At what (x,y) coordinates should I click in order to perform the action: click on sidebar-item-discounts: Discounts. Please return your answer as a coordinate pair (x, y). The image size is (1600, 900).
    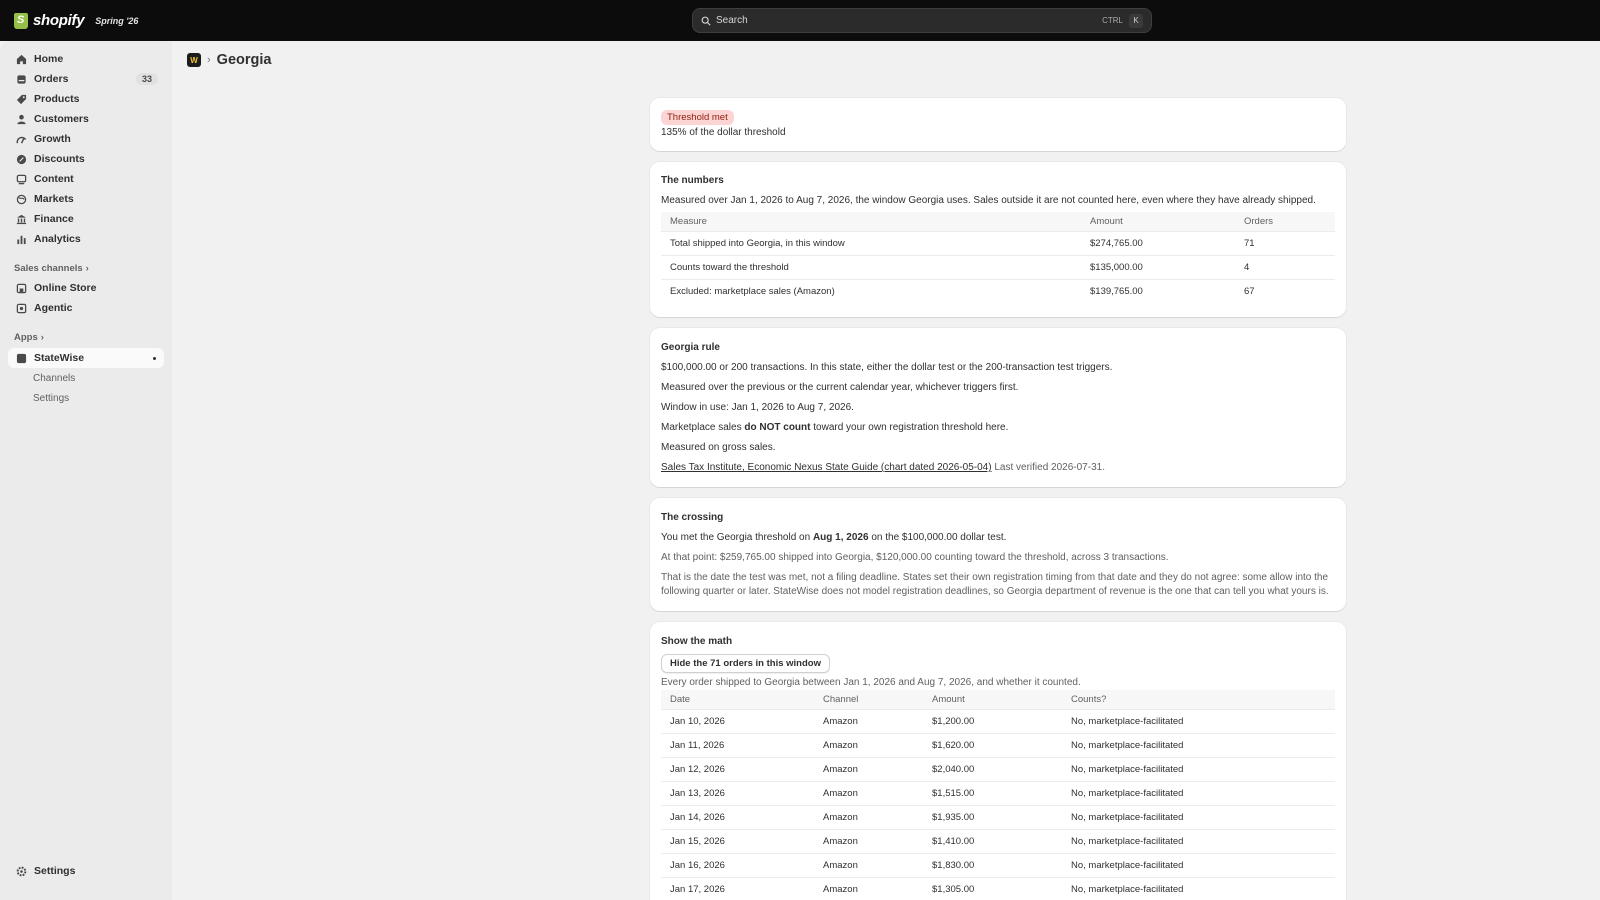
    Looking at the image, I should click on (86, 159).